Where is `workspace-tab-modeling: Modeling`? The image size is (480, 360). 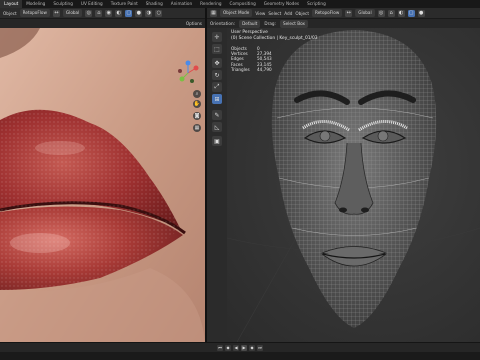 workspace-tab-modeling: Modeling is located at coordinates (35, 4).